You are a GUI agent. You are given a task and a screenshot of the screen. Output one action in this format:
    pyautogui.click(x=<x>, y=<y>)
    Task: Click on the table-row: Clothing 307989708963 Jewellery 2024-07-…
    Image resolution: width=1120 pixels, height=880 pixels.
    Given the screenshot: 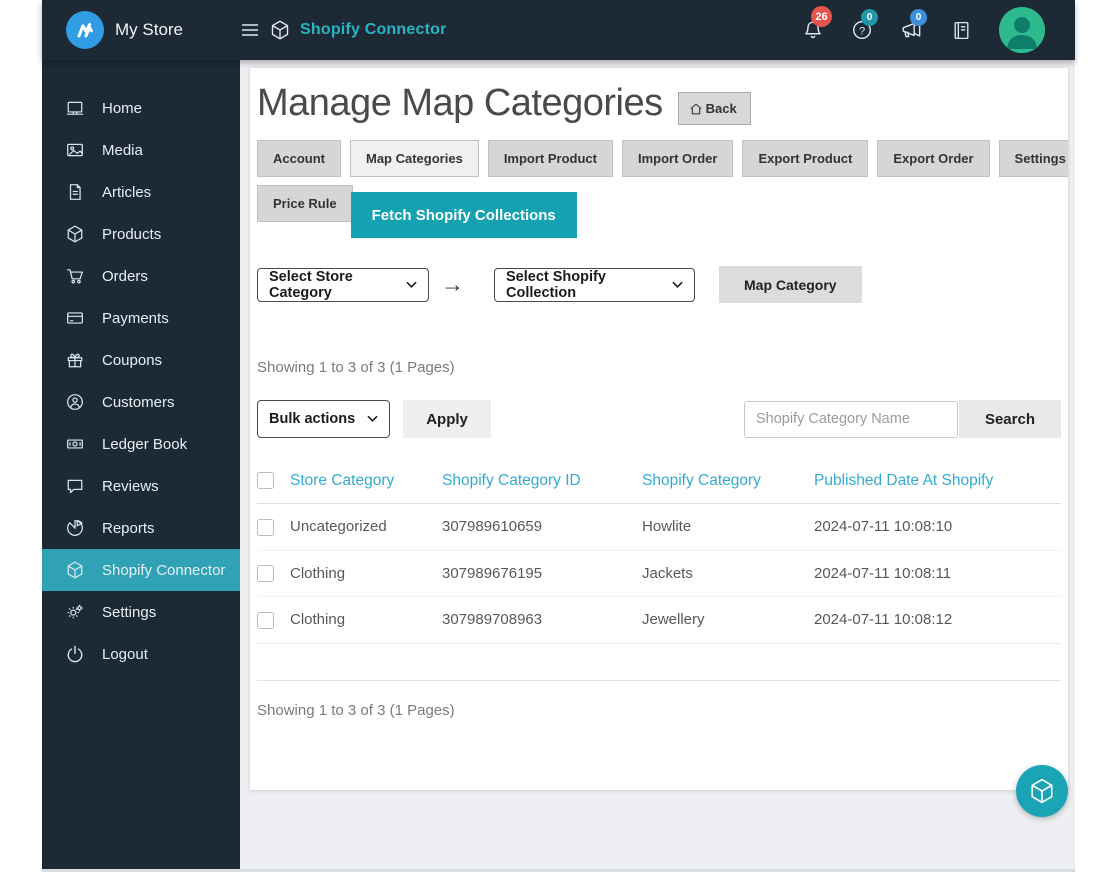 What is the action you would take?
    pyautogui.click(x=659, y=620)
    